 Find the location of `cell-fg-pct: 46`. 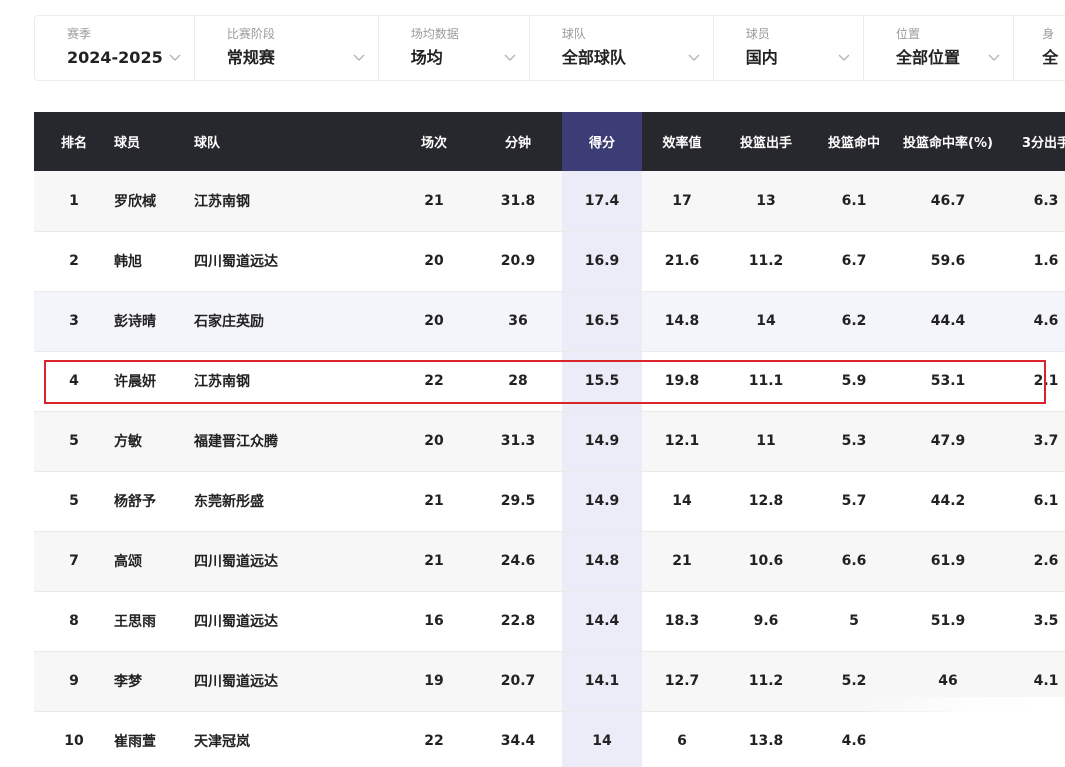

cell-fg-pct: 46 is located at coordinates (948, 681).